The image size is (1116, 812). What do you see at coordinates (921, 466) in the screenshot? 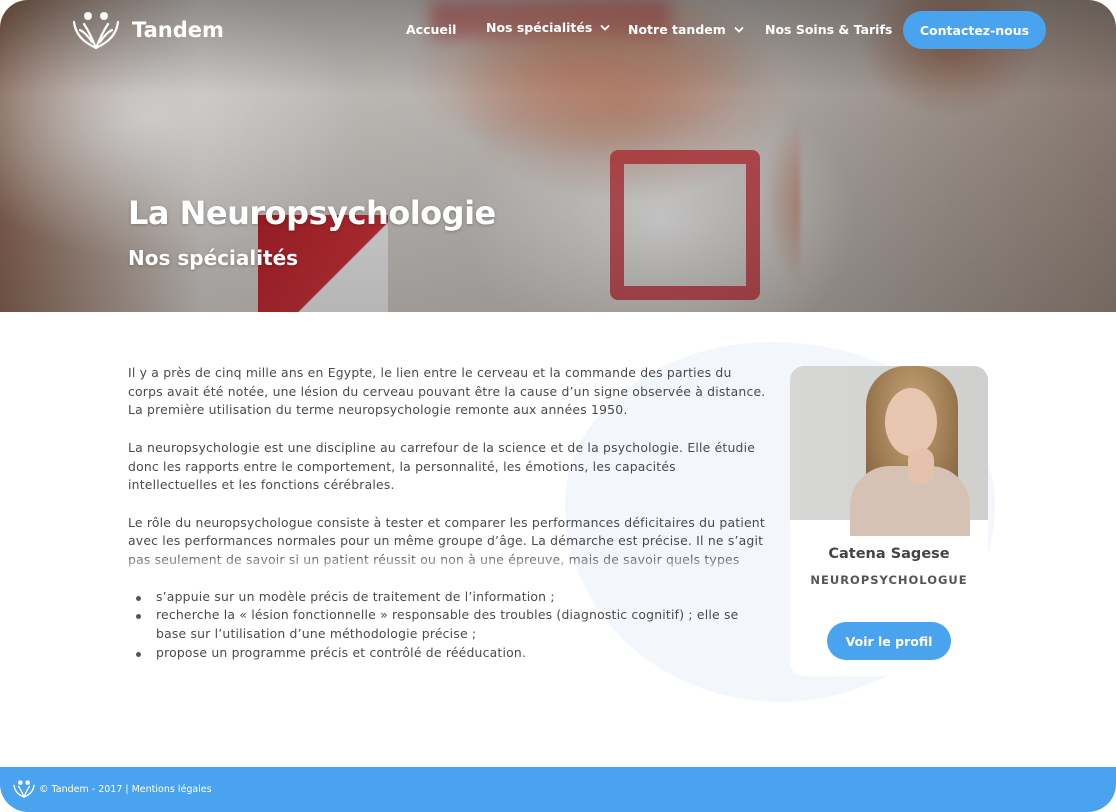
I see `photo-hand` at bounding box center [921, 466].